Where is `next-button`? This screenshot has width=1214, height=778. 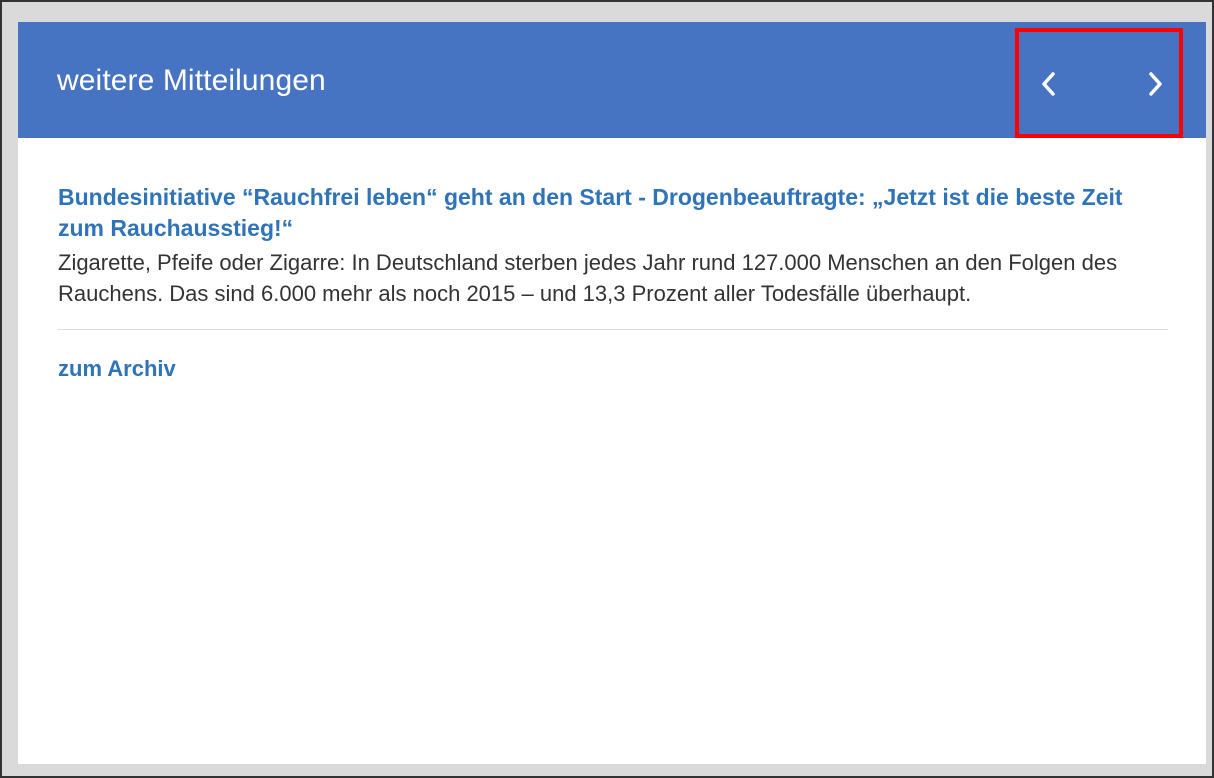 next-button is located at coordinates (1155, 84).